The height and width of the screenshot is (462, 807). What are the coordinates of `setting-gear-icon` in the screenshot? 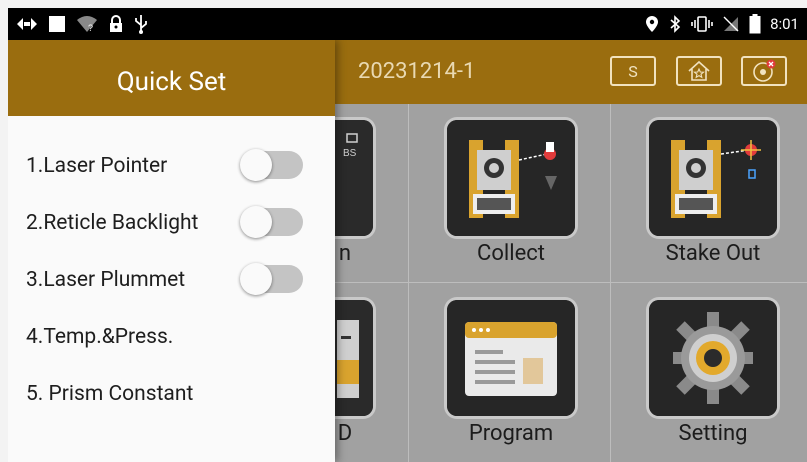 It's located at (713, 358).